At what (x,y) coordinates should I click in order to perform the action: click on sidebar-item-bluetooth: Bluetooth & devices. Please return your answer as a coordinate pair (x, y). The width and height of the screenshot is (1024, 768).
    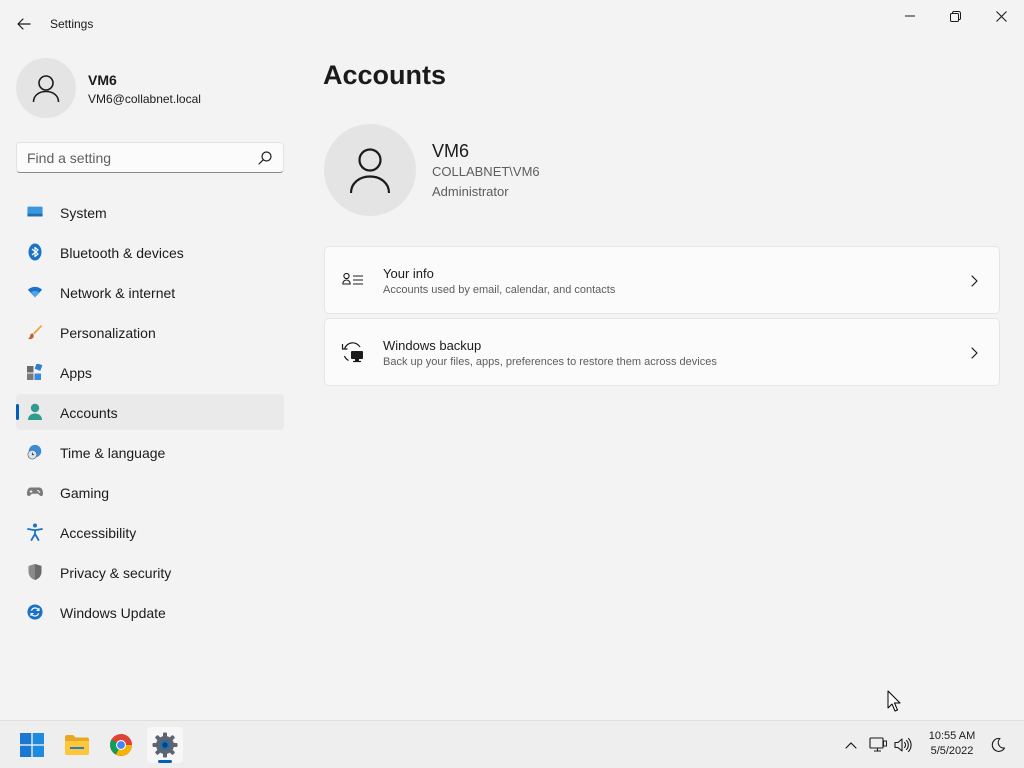
    Looking at the image, I should click on (150, 252).